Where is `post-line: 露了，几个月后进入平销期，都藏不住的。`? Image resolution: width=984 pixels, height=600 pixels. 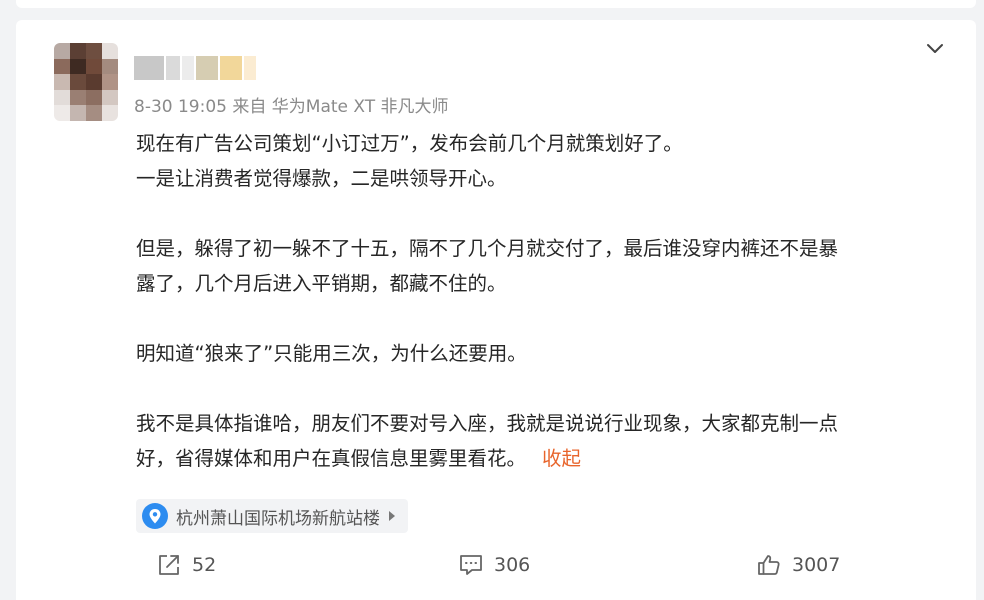
post-line: 露了，几个月后进入平销期，都藏不住的。 is located at coordinates (321, 283).